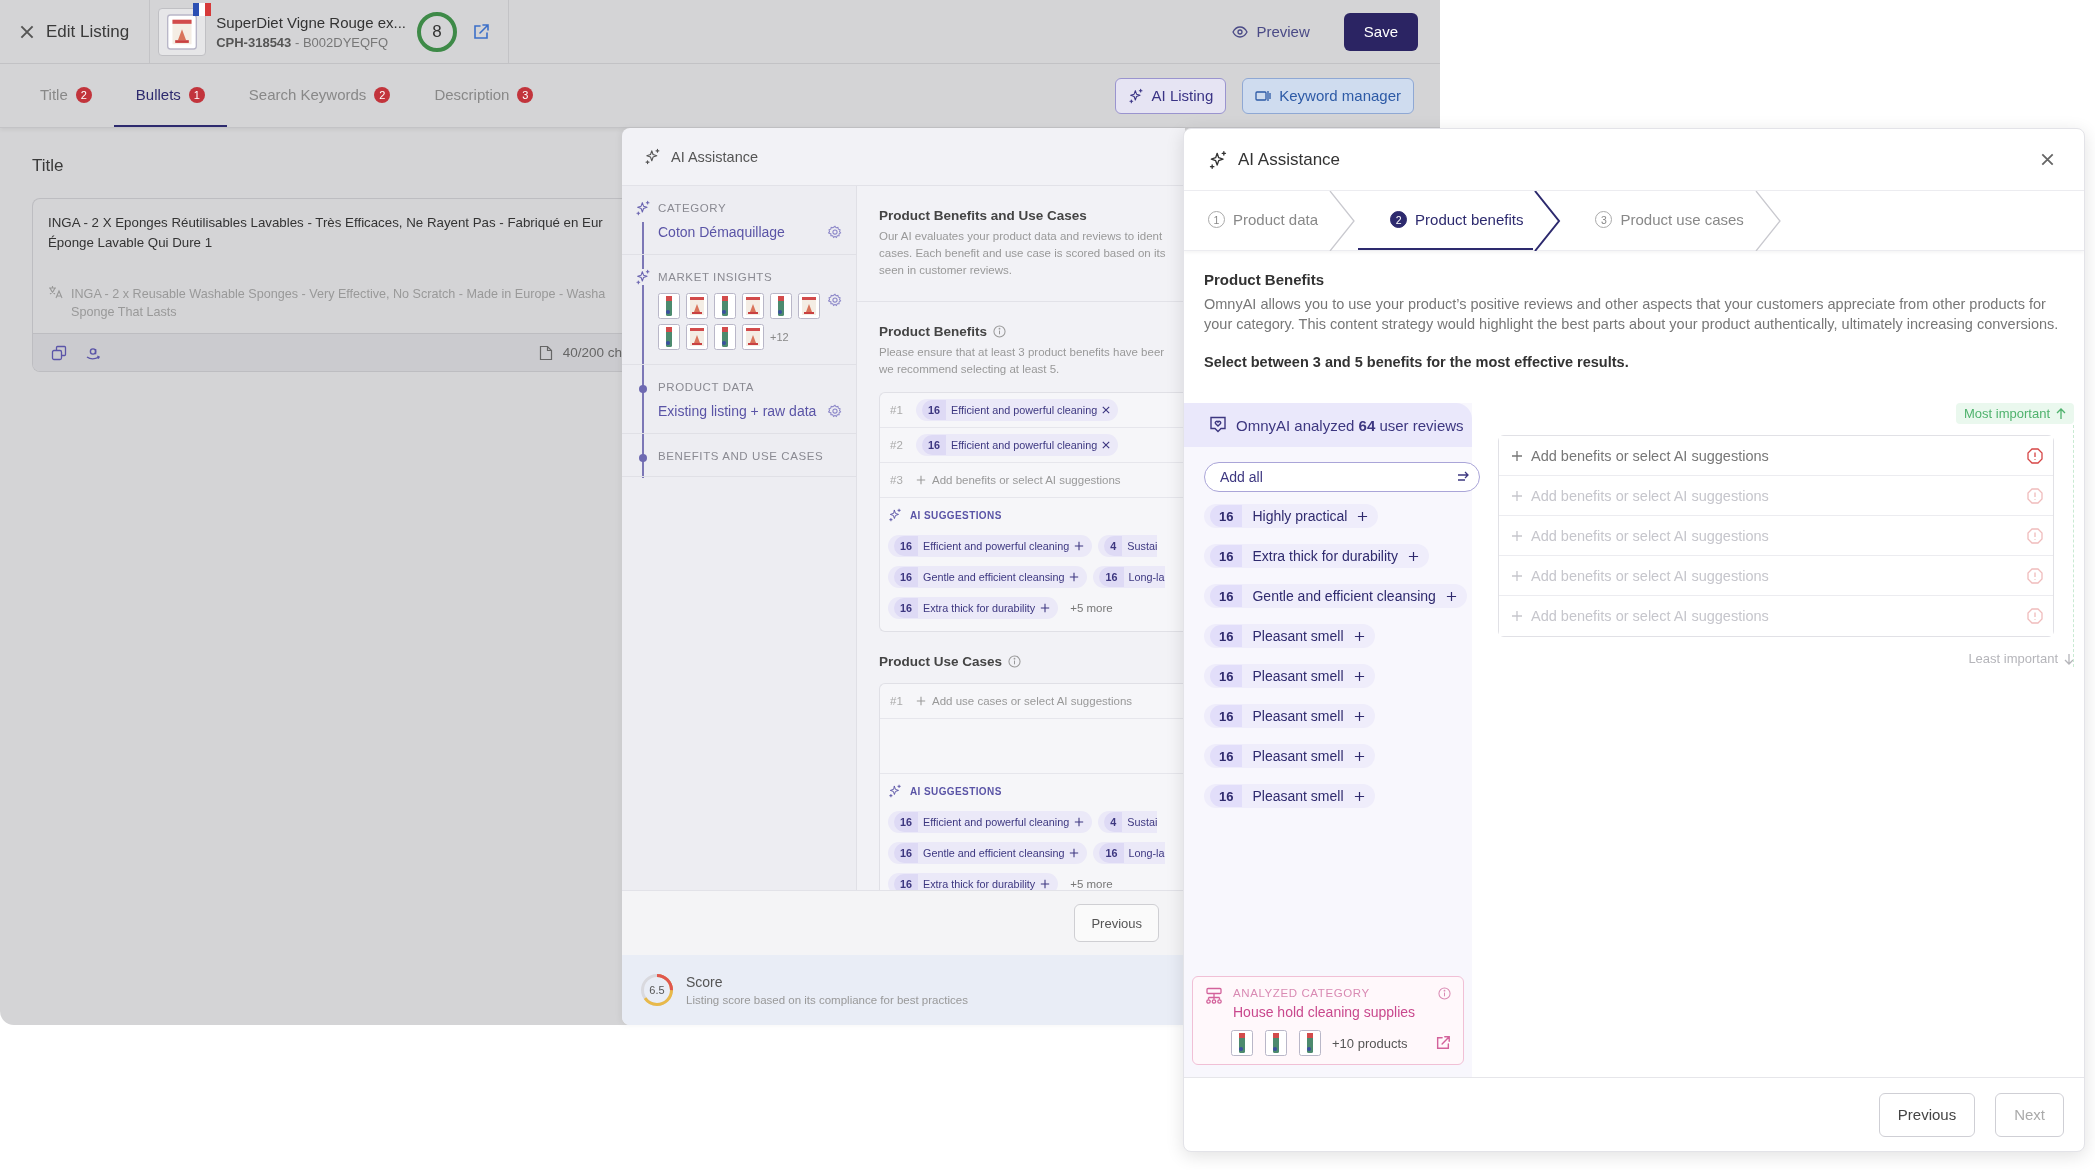 The image size is (2095, 1170). I want to click on section-heading: Product Benefits and Use Cases, so click(983, 215).